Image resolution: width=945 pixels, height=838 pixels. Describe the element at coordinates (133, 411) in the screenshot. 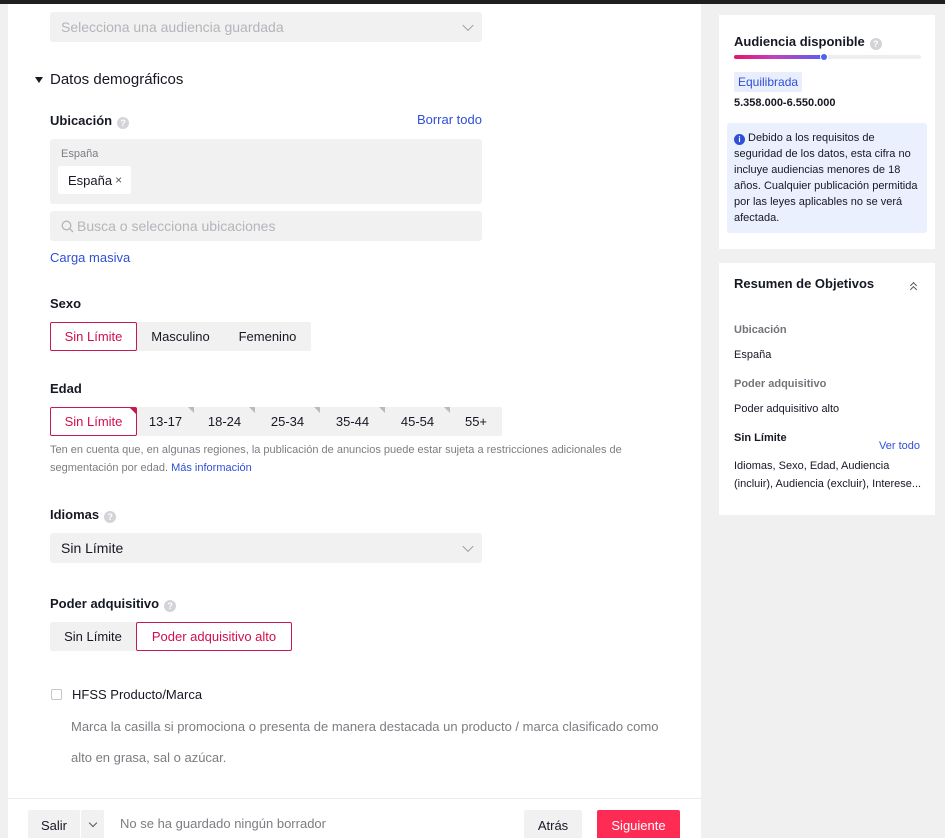

I see `corner-marker` at that location.